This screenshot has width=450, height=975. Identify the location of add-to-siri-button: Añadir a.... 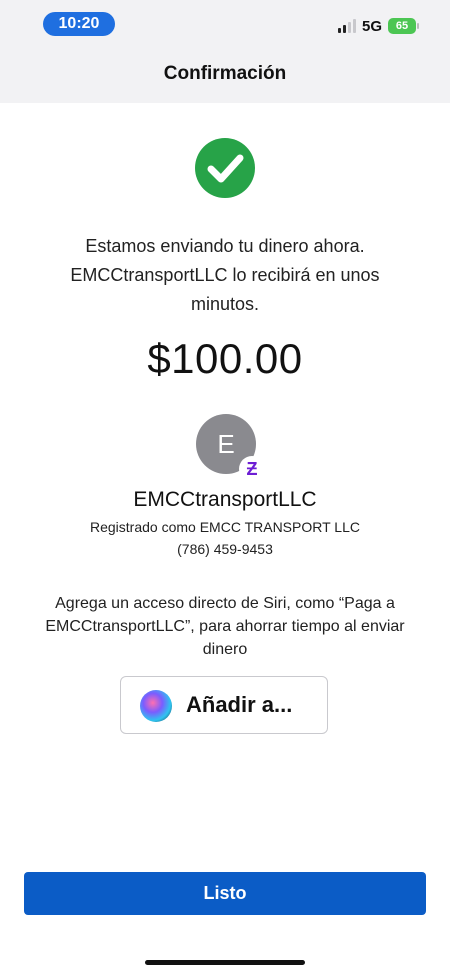
(224, 705).